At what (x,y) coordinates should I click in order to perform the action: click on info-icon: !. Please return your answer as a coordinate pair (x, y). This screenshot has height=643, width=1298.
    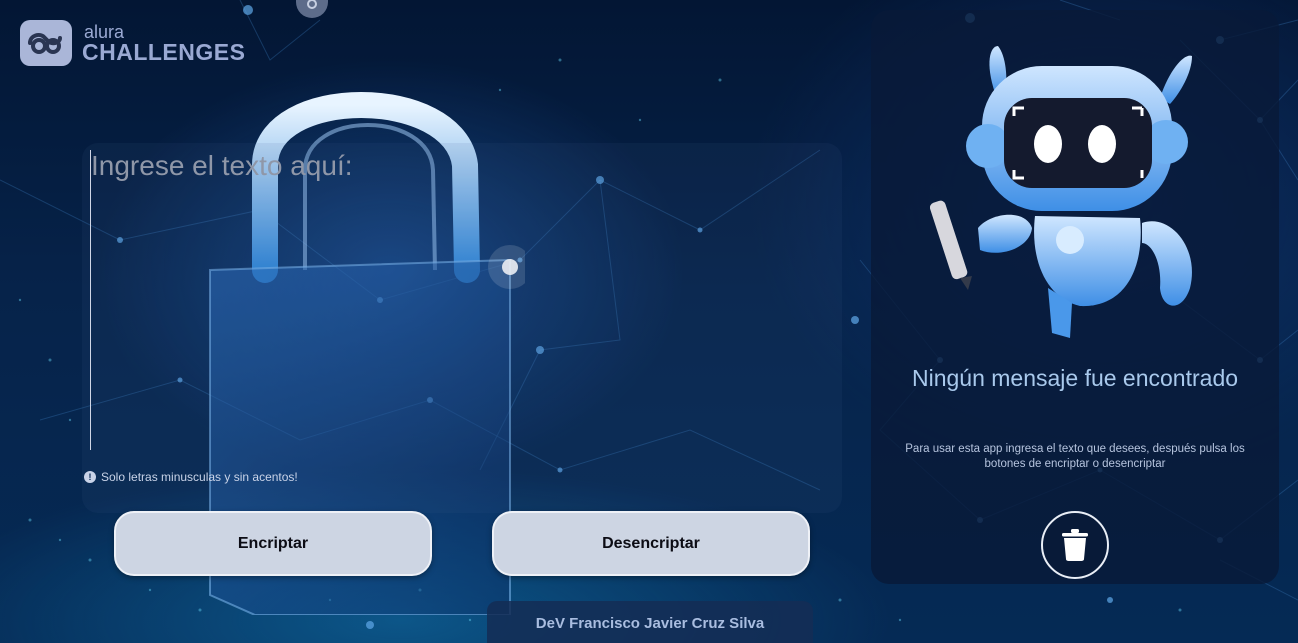
    Looking at the image, I should click on (90, 477).